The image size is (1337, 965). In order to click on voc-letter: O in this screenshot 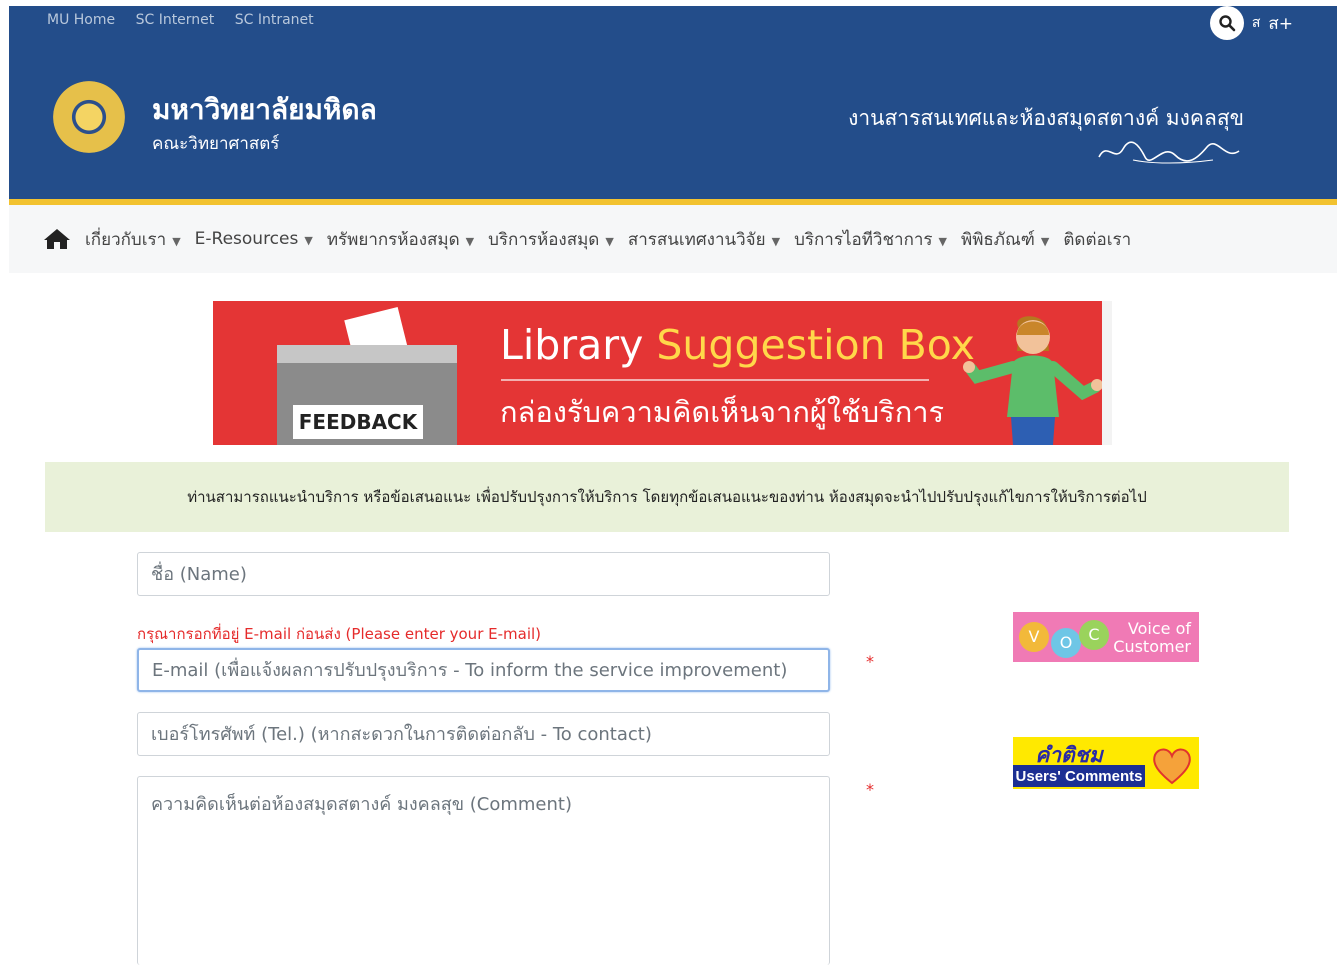, I will do `click(1066, 642)`.